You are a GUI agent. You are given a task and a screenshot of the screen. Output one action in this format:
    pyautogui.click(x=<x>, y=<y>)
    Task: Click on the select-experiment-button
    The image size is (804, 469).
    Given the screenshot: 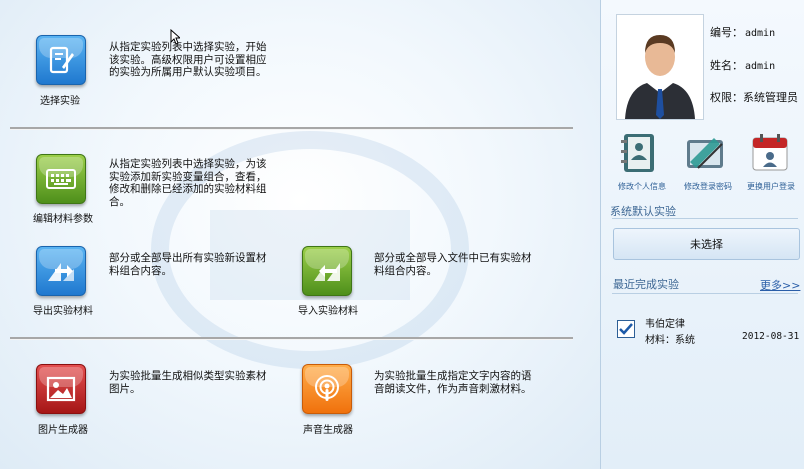 What is the action you would take?
    pyautogui.click(x=61, y=60)
    